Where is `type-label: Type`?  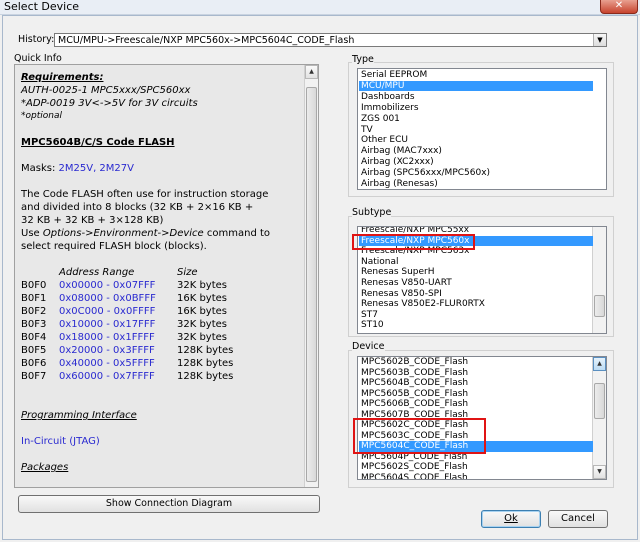
type-label: Type is located at coordinates (363, 59).